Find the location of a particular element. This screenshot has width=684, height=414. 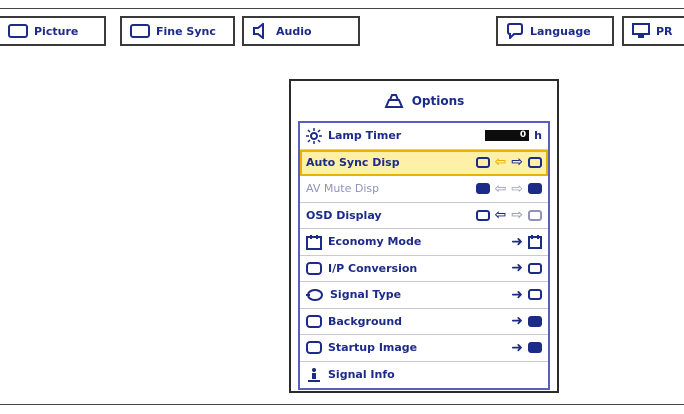

menu-item-av-mute-disp: AV Mute Disp ⇦ ⇨ is located at coordinates (424, 189).